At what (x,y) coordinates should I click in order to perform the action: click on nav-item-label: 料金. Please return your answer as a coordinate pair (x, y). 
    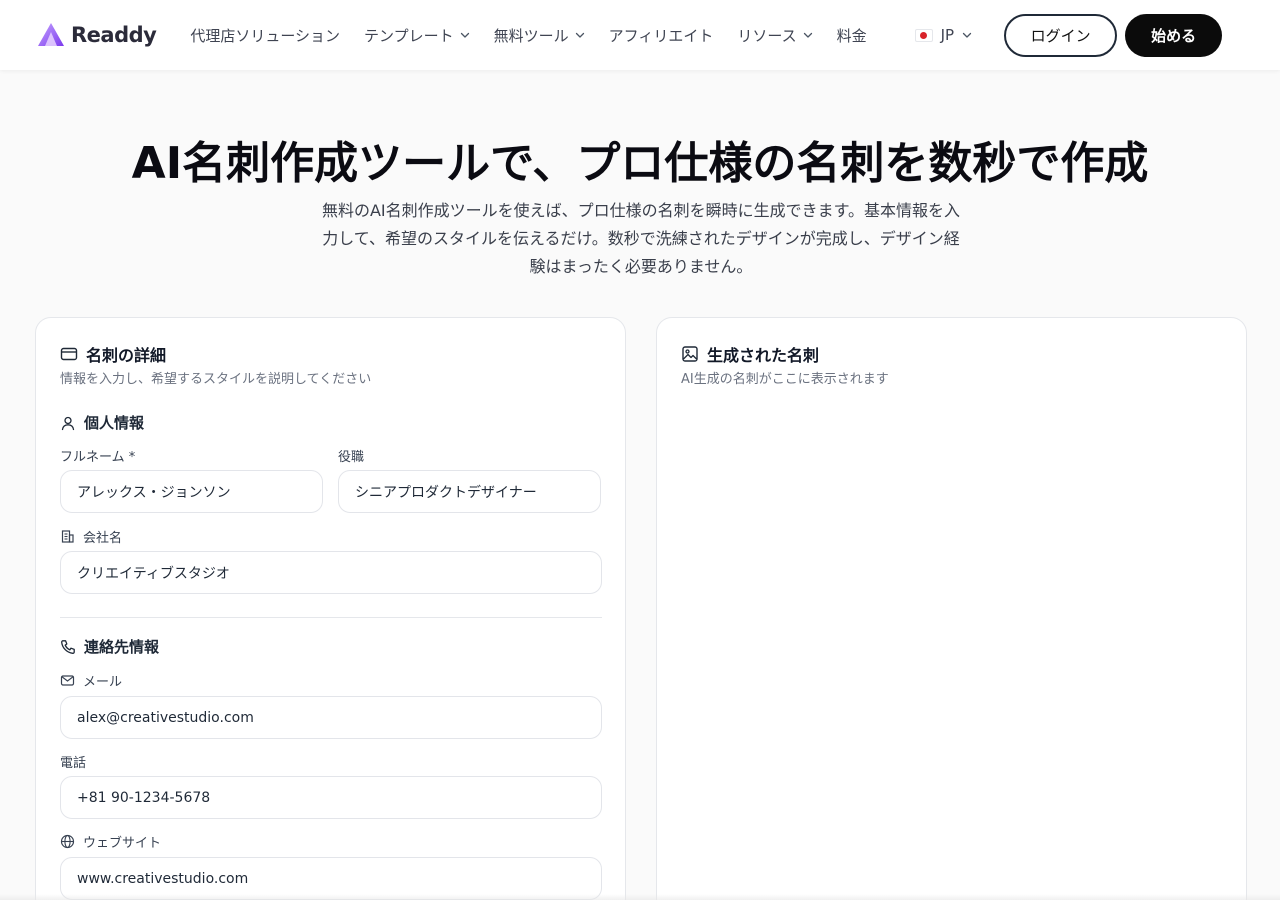
    Looking at the image, I should click on (851, 35).